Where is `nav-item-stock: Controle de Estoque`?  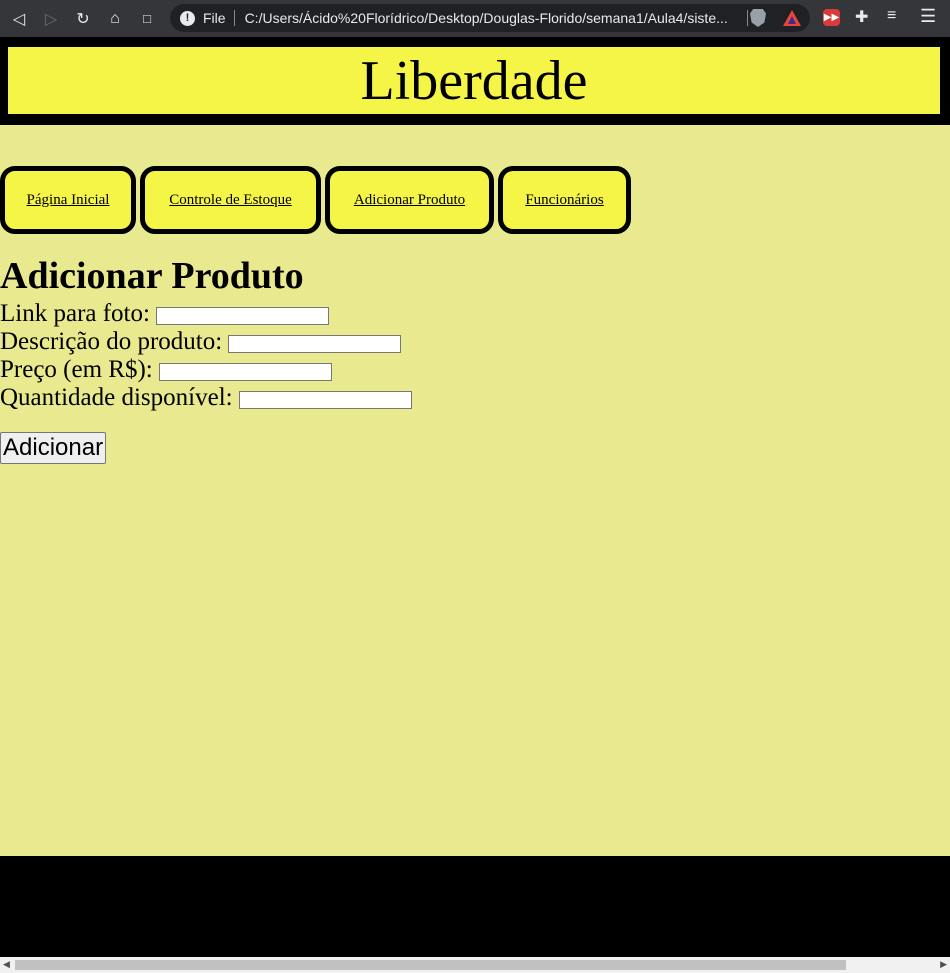
nav-item-stock: Controle de Estoque is located at coordinates (230, 200).